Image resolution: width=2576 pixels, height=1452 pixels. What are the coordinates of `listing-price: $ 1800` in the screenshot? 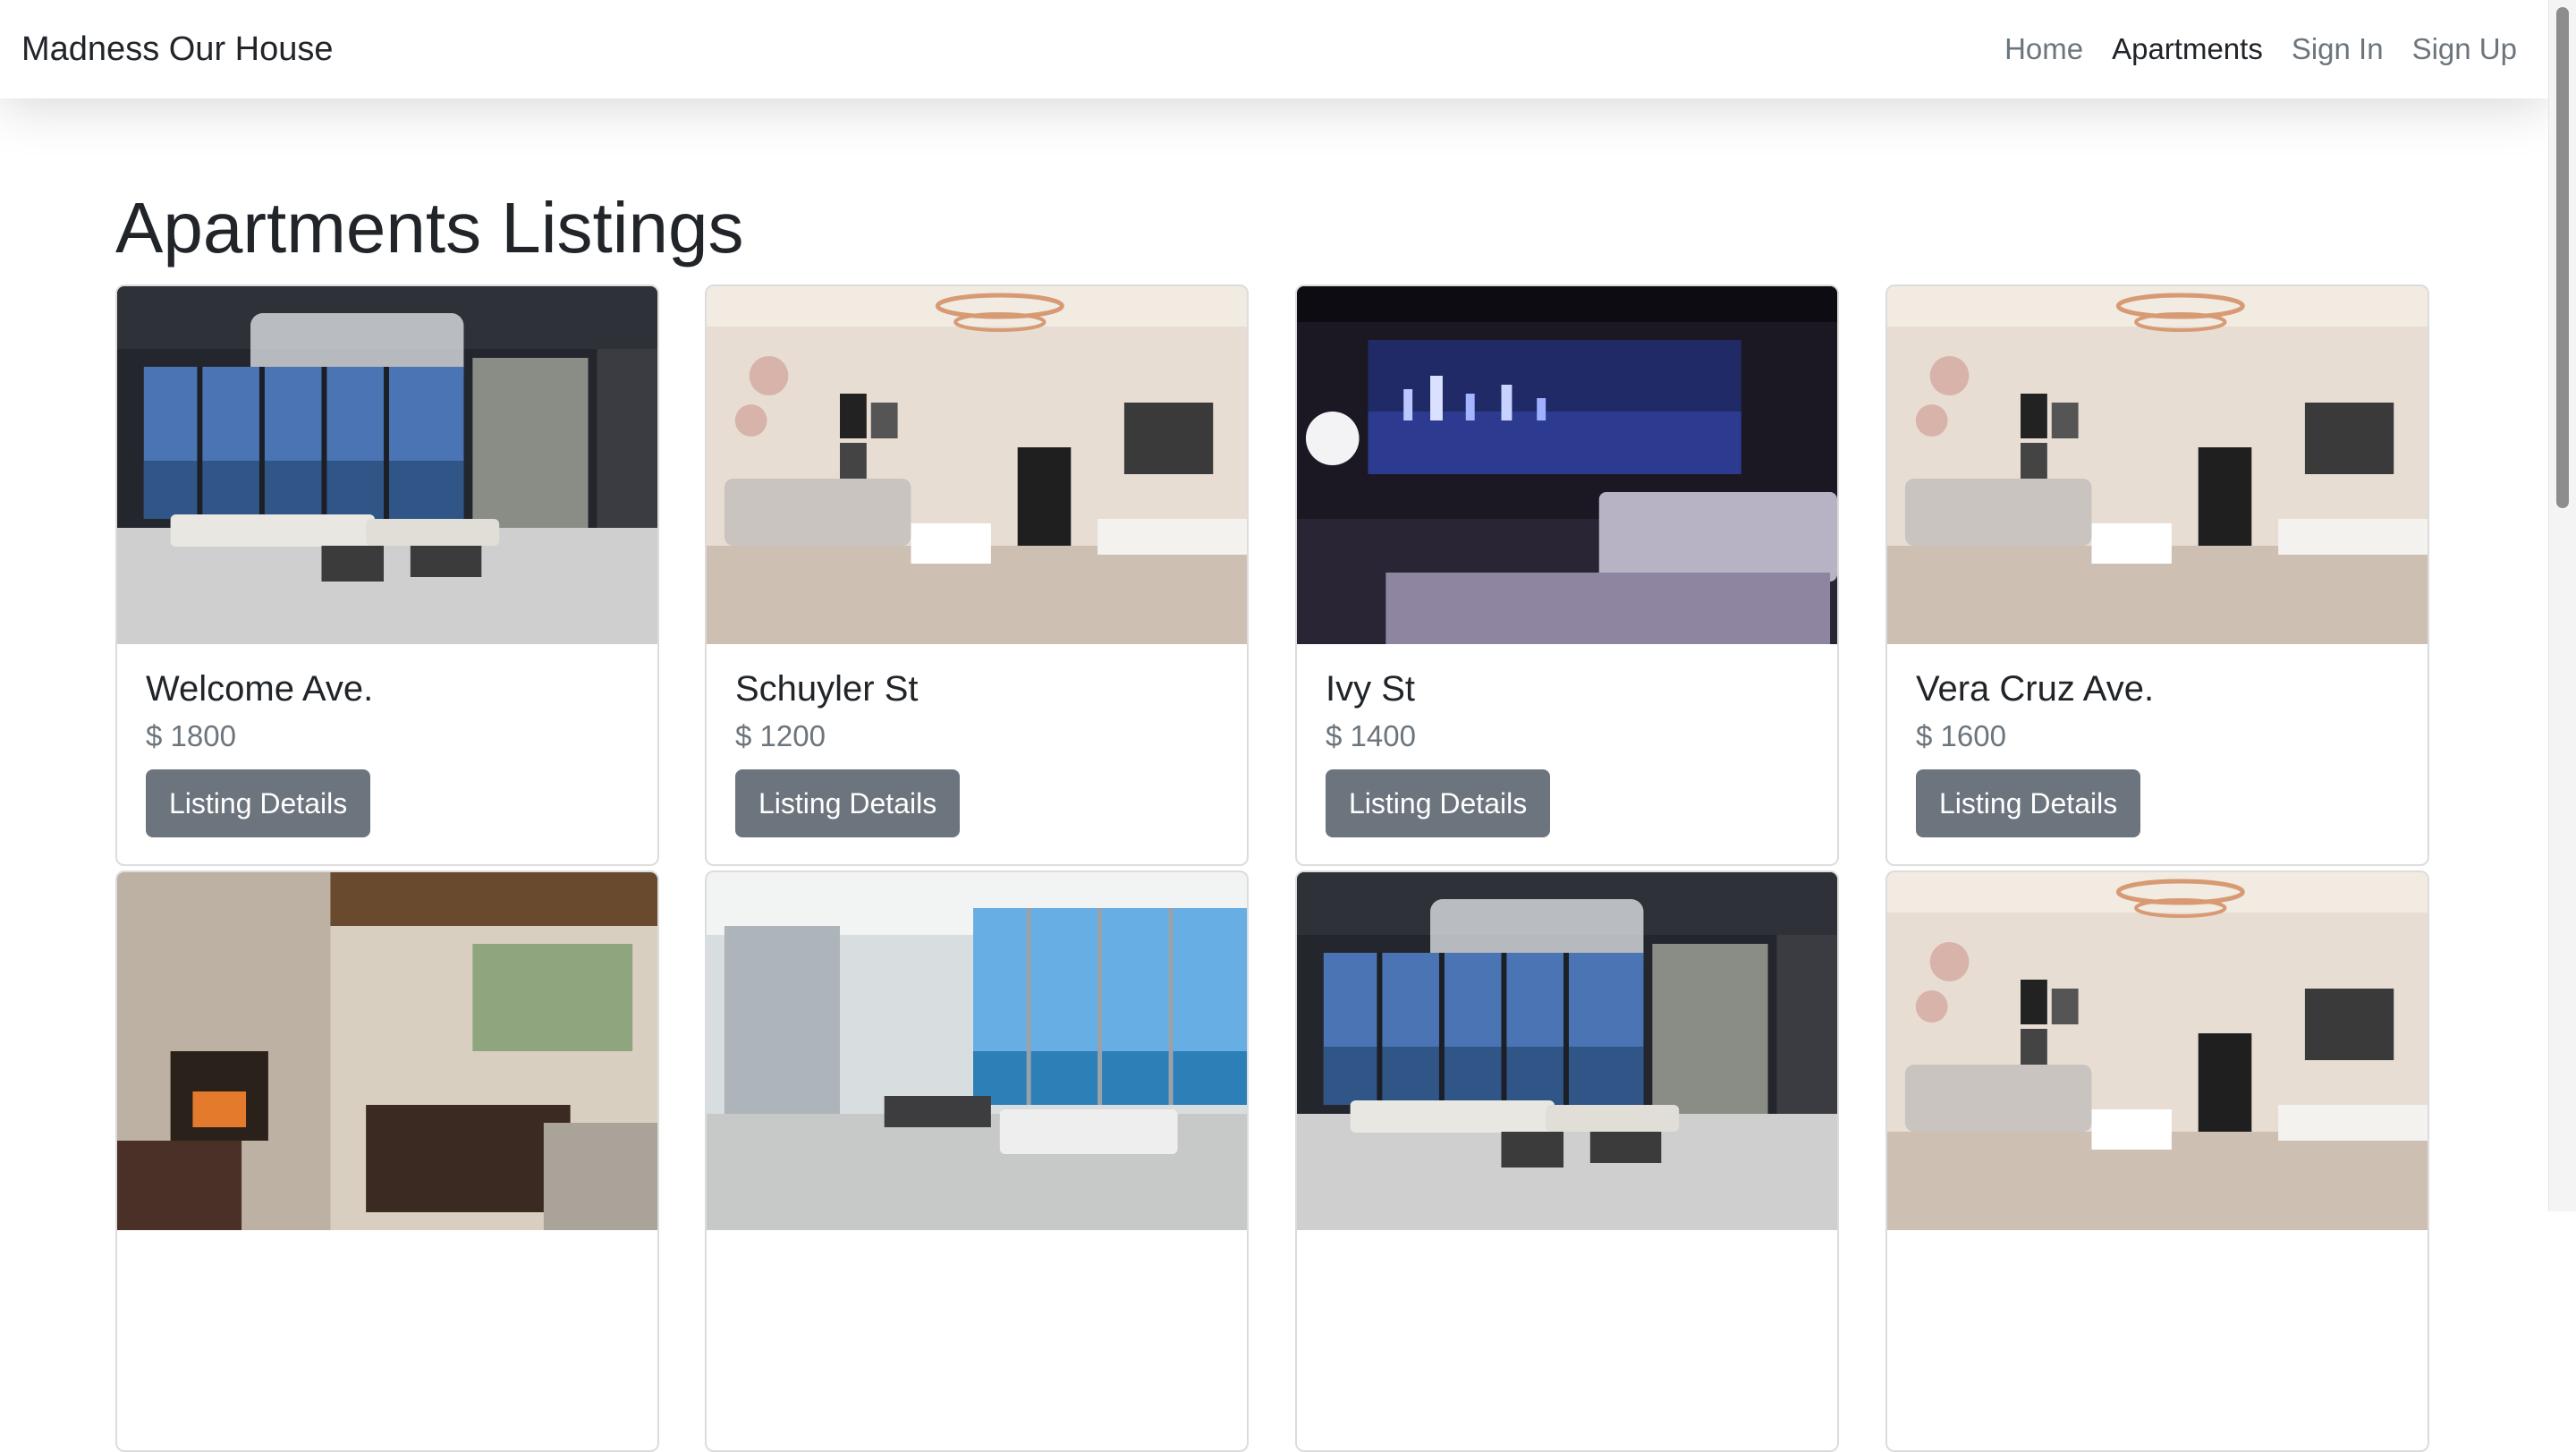 It's located at (191, 735).